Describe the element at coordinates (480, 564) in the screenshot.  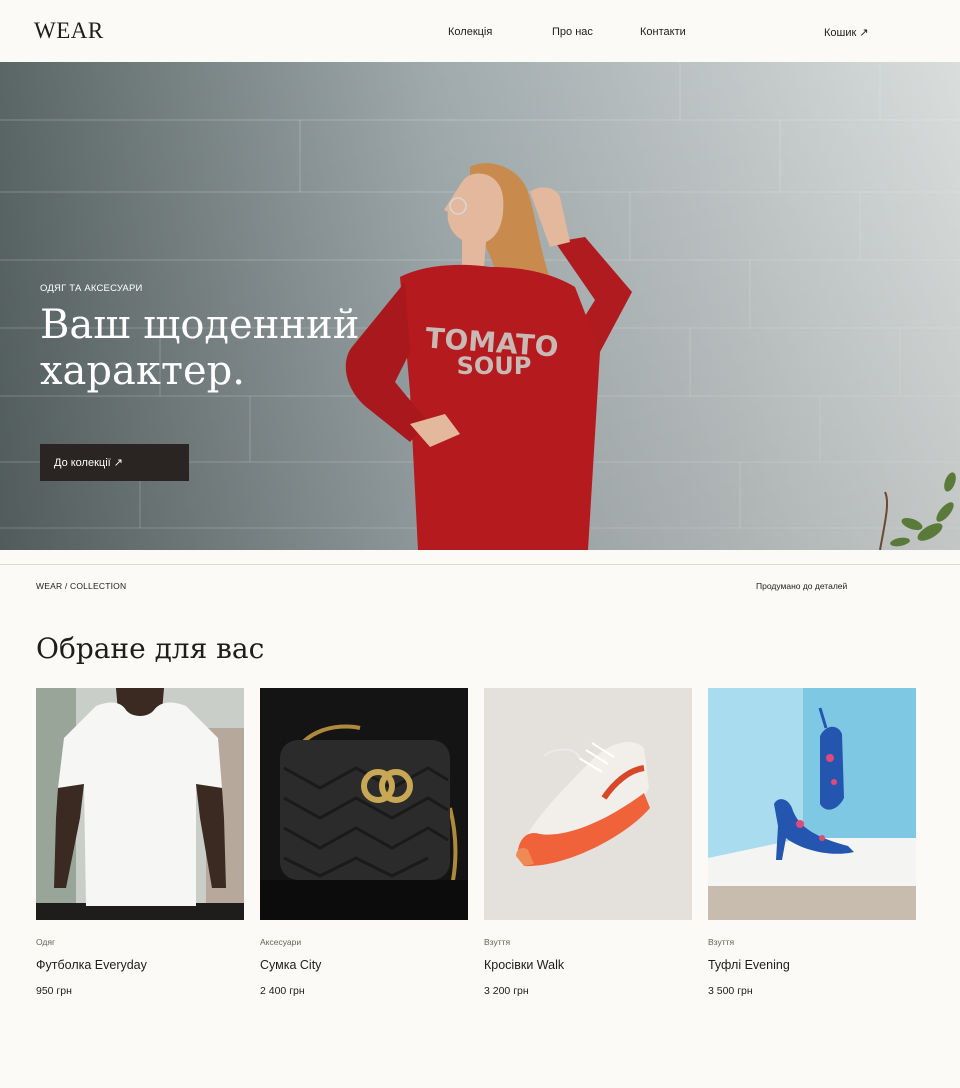
I see `divider` at that location.